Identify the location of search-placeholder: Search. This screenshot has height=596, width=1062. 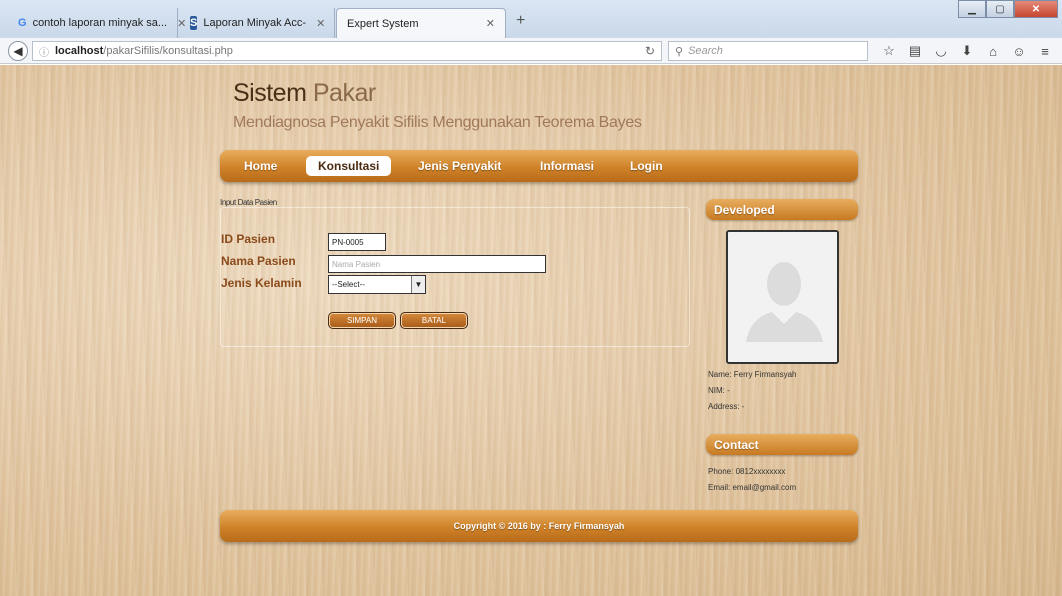
(705, 51).